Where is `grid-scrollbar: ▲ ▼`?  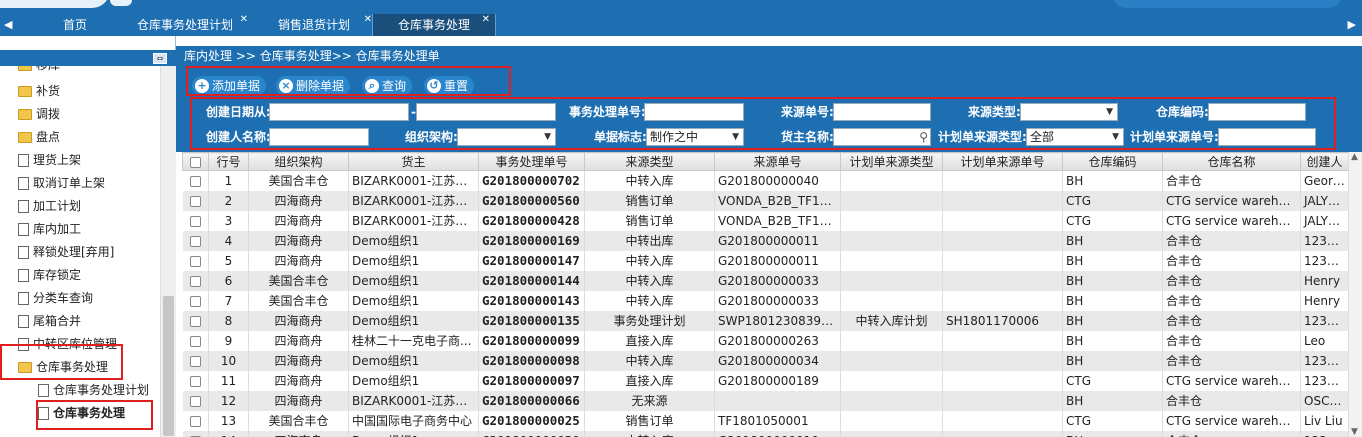 grid-scrollbar: ▲ ▼ is located at coordinates (1355, 294).